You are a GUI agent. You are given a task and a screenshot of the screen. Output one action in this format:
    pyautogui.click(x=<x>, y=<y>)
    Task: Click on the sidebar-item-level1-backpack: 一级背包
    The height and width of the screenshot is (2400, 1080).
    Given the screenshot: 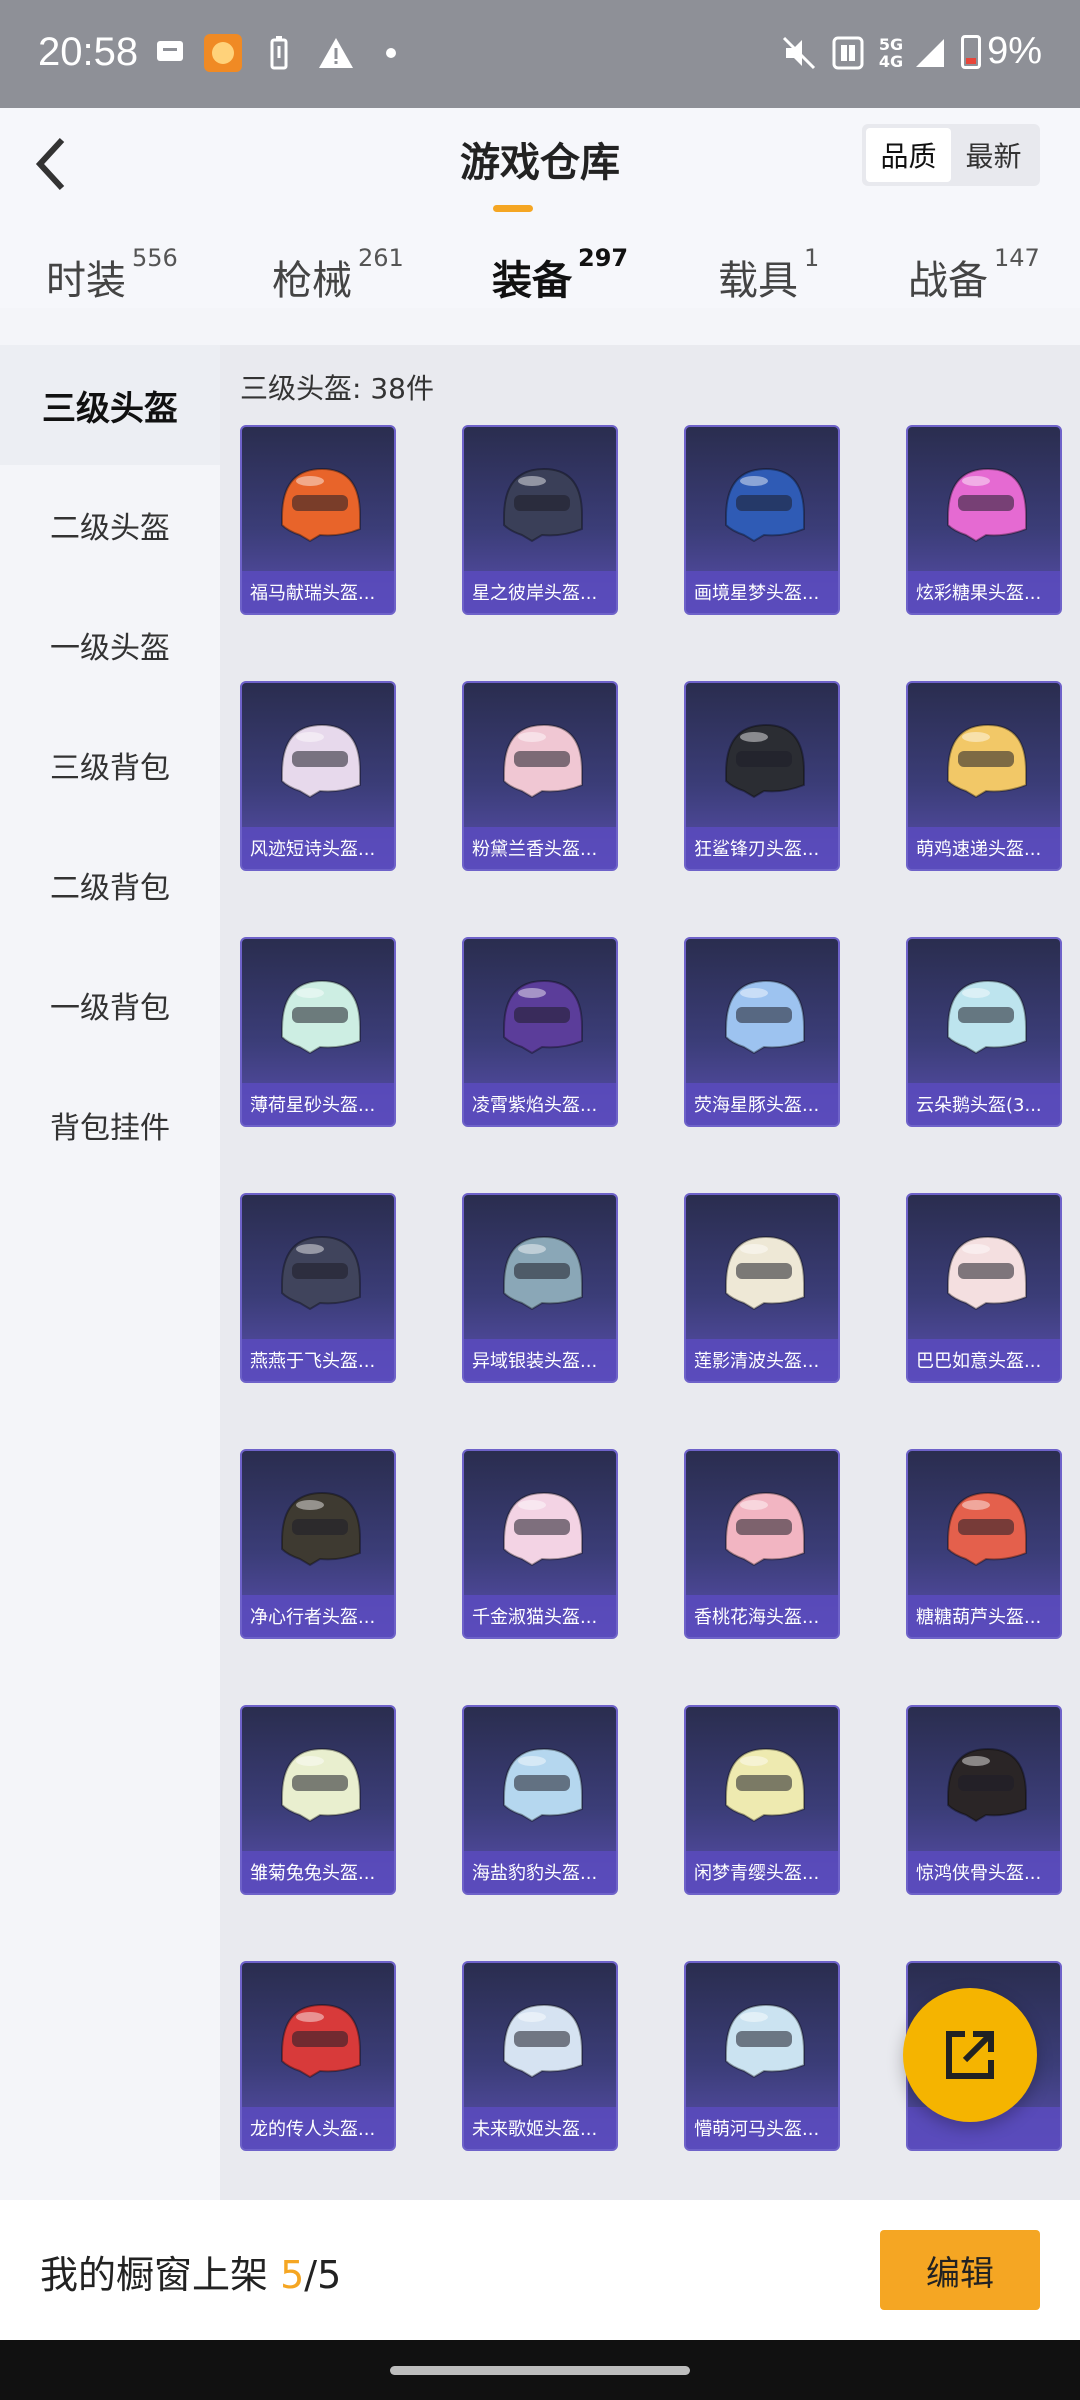 What is the action you would take?
    pyautogui.click(x=110, y=1005)
    